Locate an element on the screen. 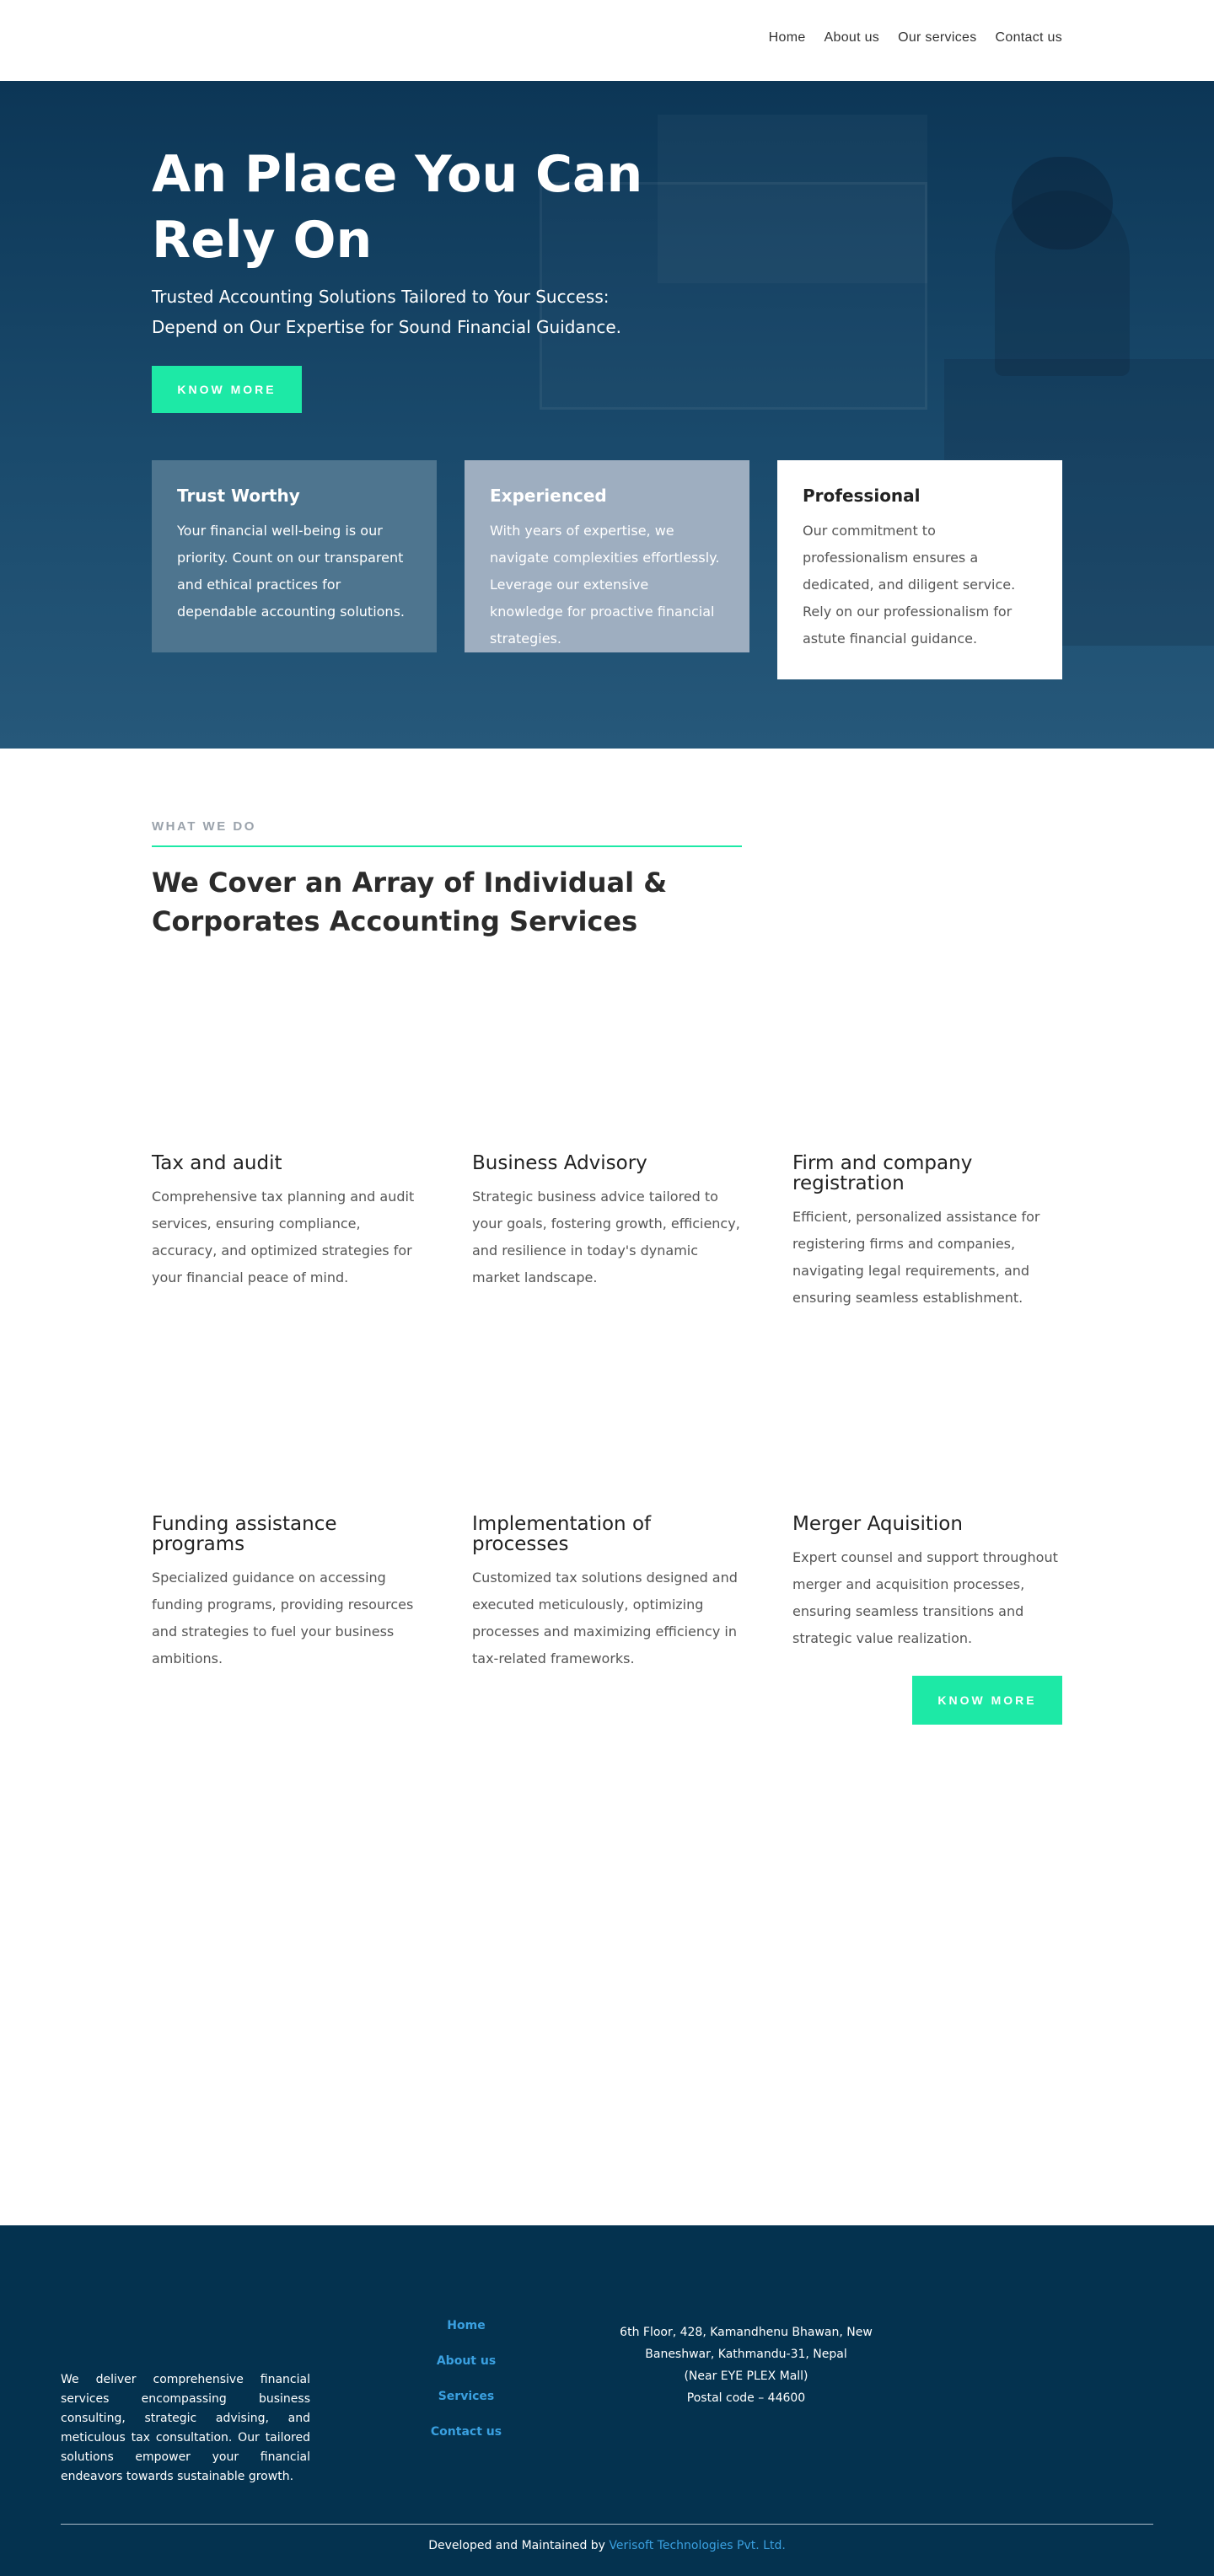 This screenshot has height=2576, width=1214. hero-title: An Place You Can Rely On is located at coordinates (397, 207).